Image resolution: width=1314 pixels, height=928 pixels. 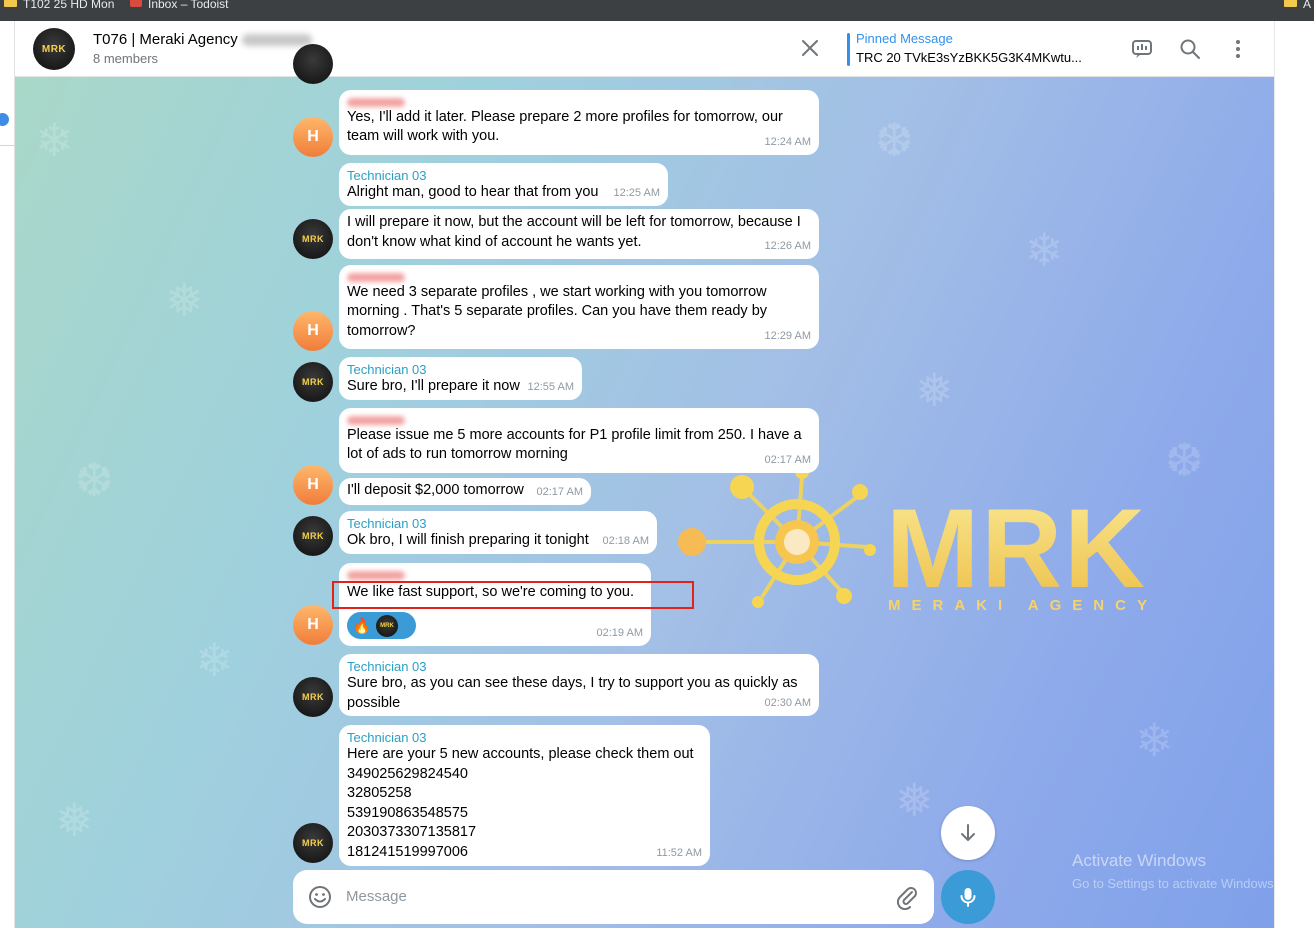 I want to click on redacted-text, so click(x=276, y=40).